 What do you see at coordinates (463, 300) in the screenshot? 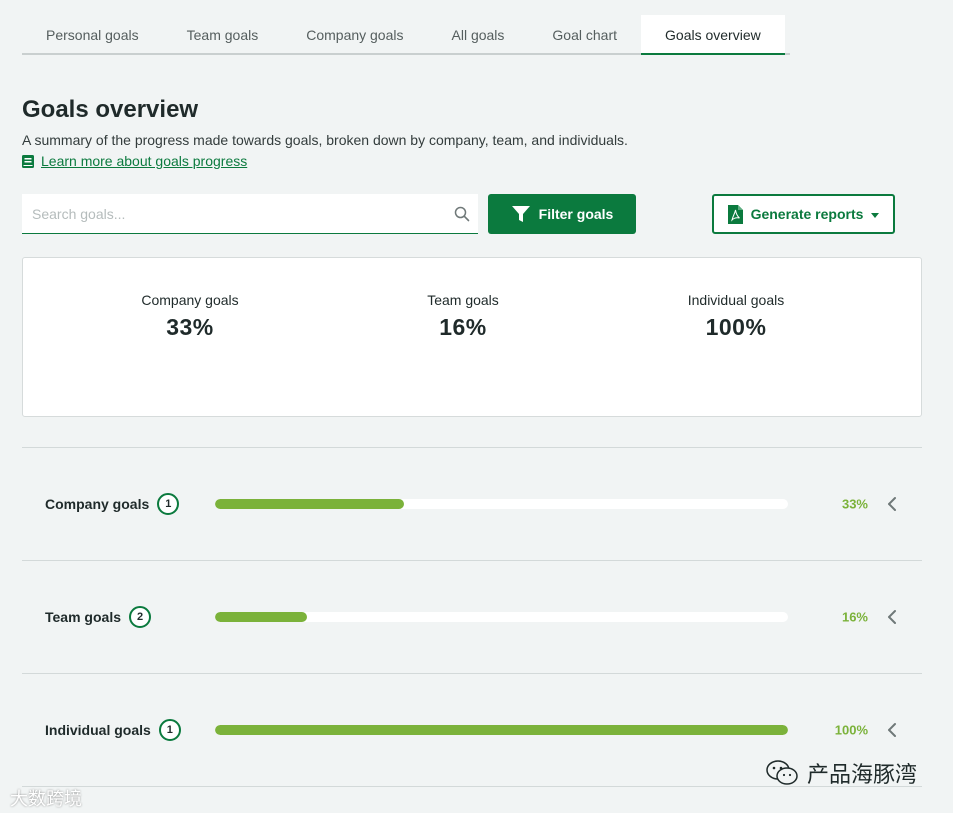
I see `summary-team-label: Team goals` at bounding box center [463, 300].